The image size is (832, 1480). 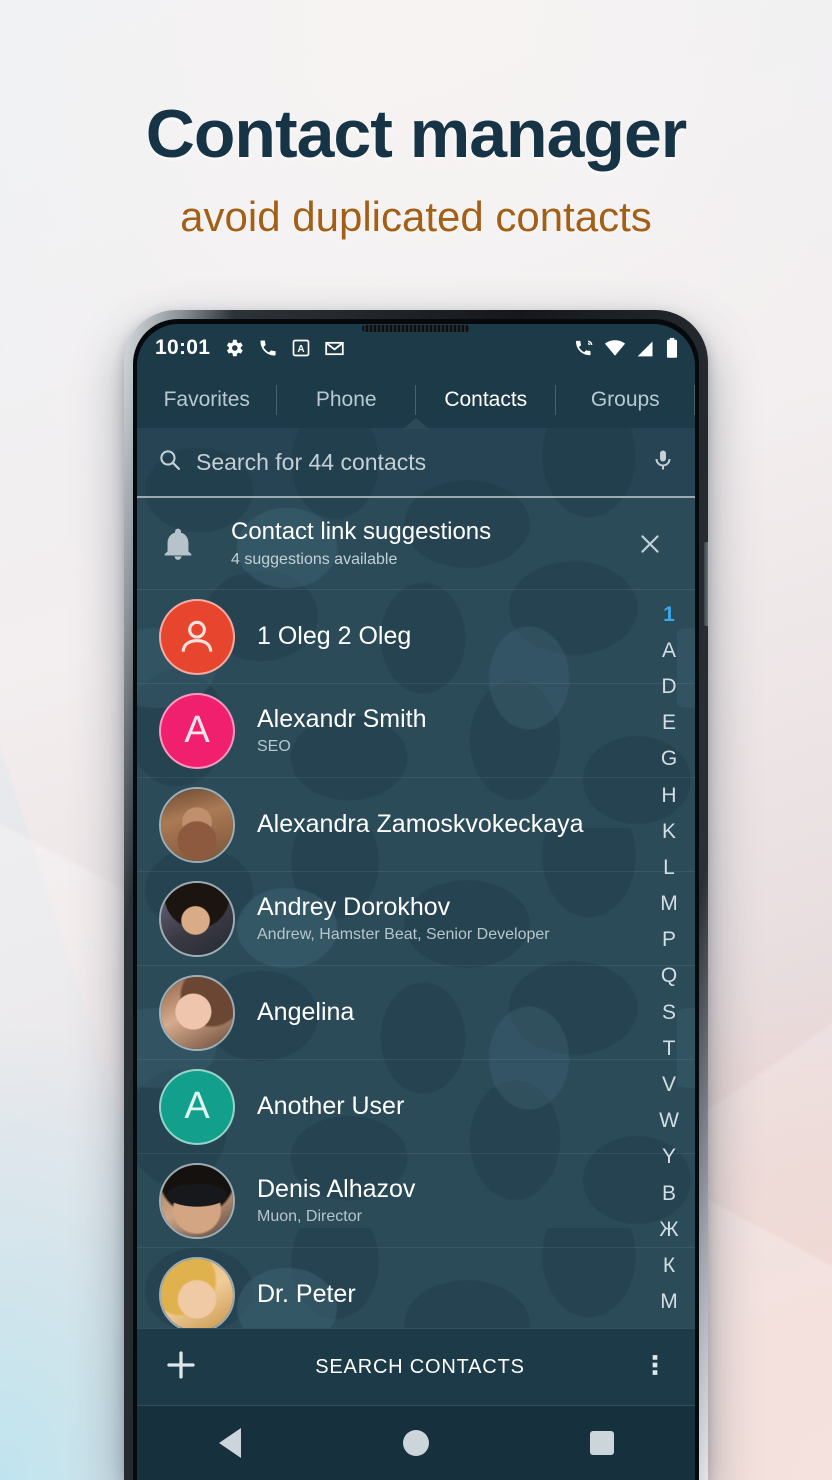 What do you see at coordinates (347, 400) in the screenshot?
I see `tab-phone: Phone` at bounding box center [347, 400].